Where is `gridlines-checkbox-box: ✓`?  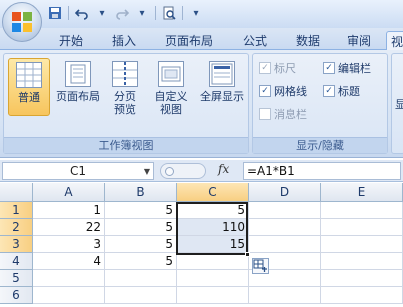
gridlines-checkbox-box: ✓ is located at coordinates (265, 91).